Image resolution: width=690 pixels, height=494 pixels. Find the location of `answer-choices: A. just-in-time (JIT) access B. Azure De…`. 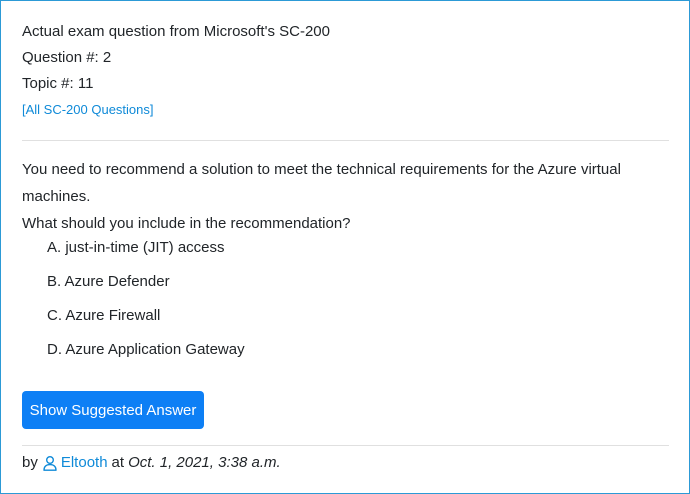

answer-choices: A. just-in-time (JIT) access B. Azure De… is located at coordinates (146, 306).